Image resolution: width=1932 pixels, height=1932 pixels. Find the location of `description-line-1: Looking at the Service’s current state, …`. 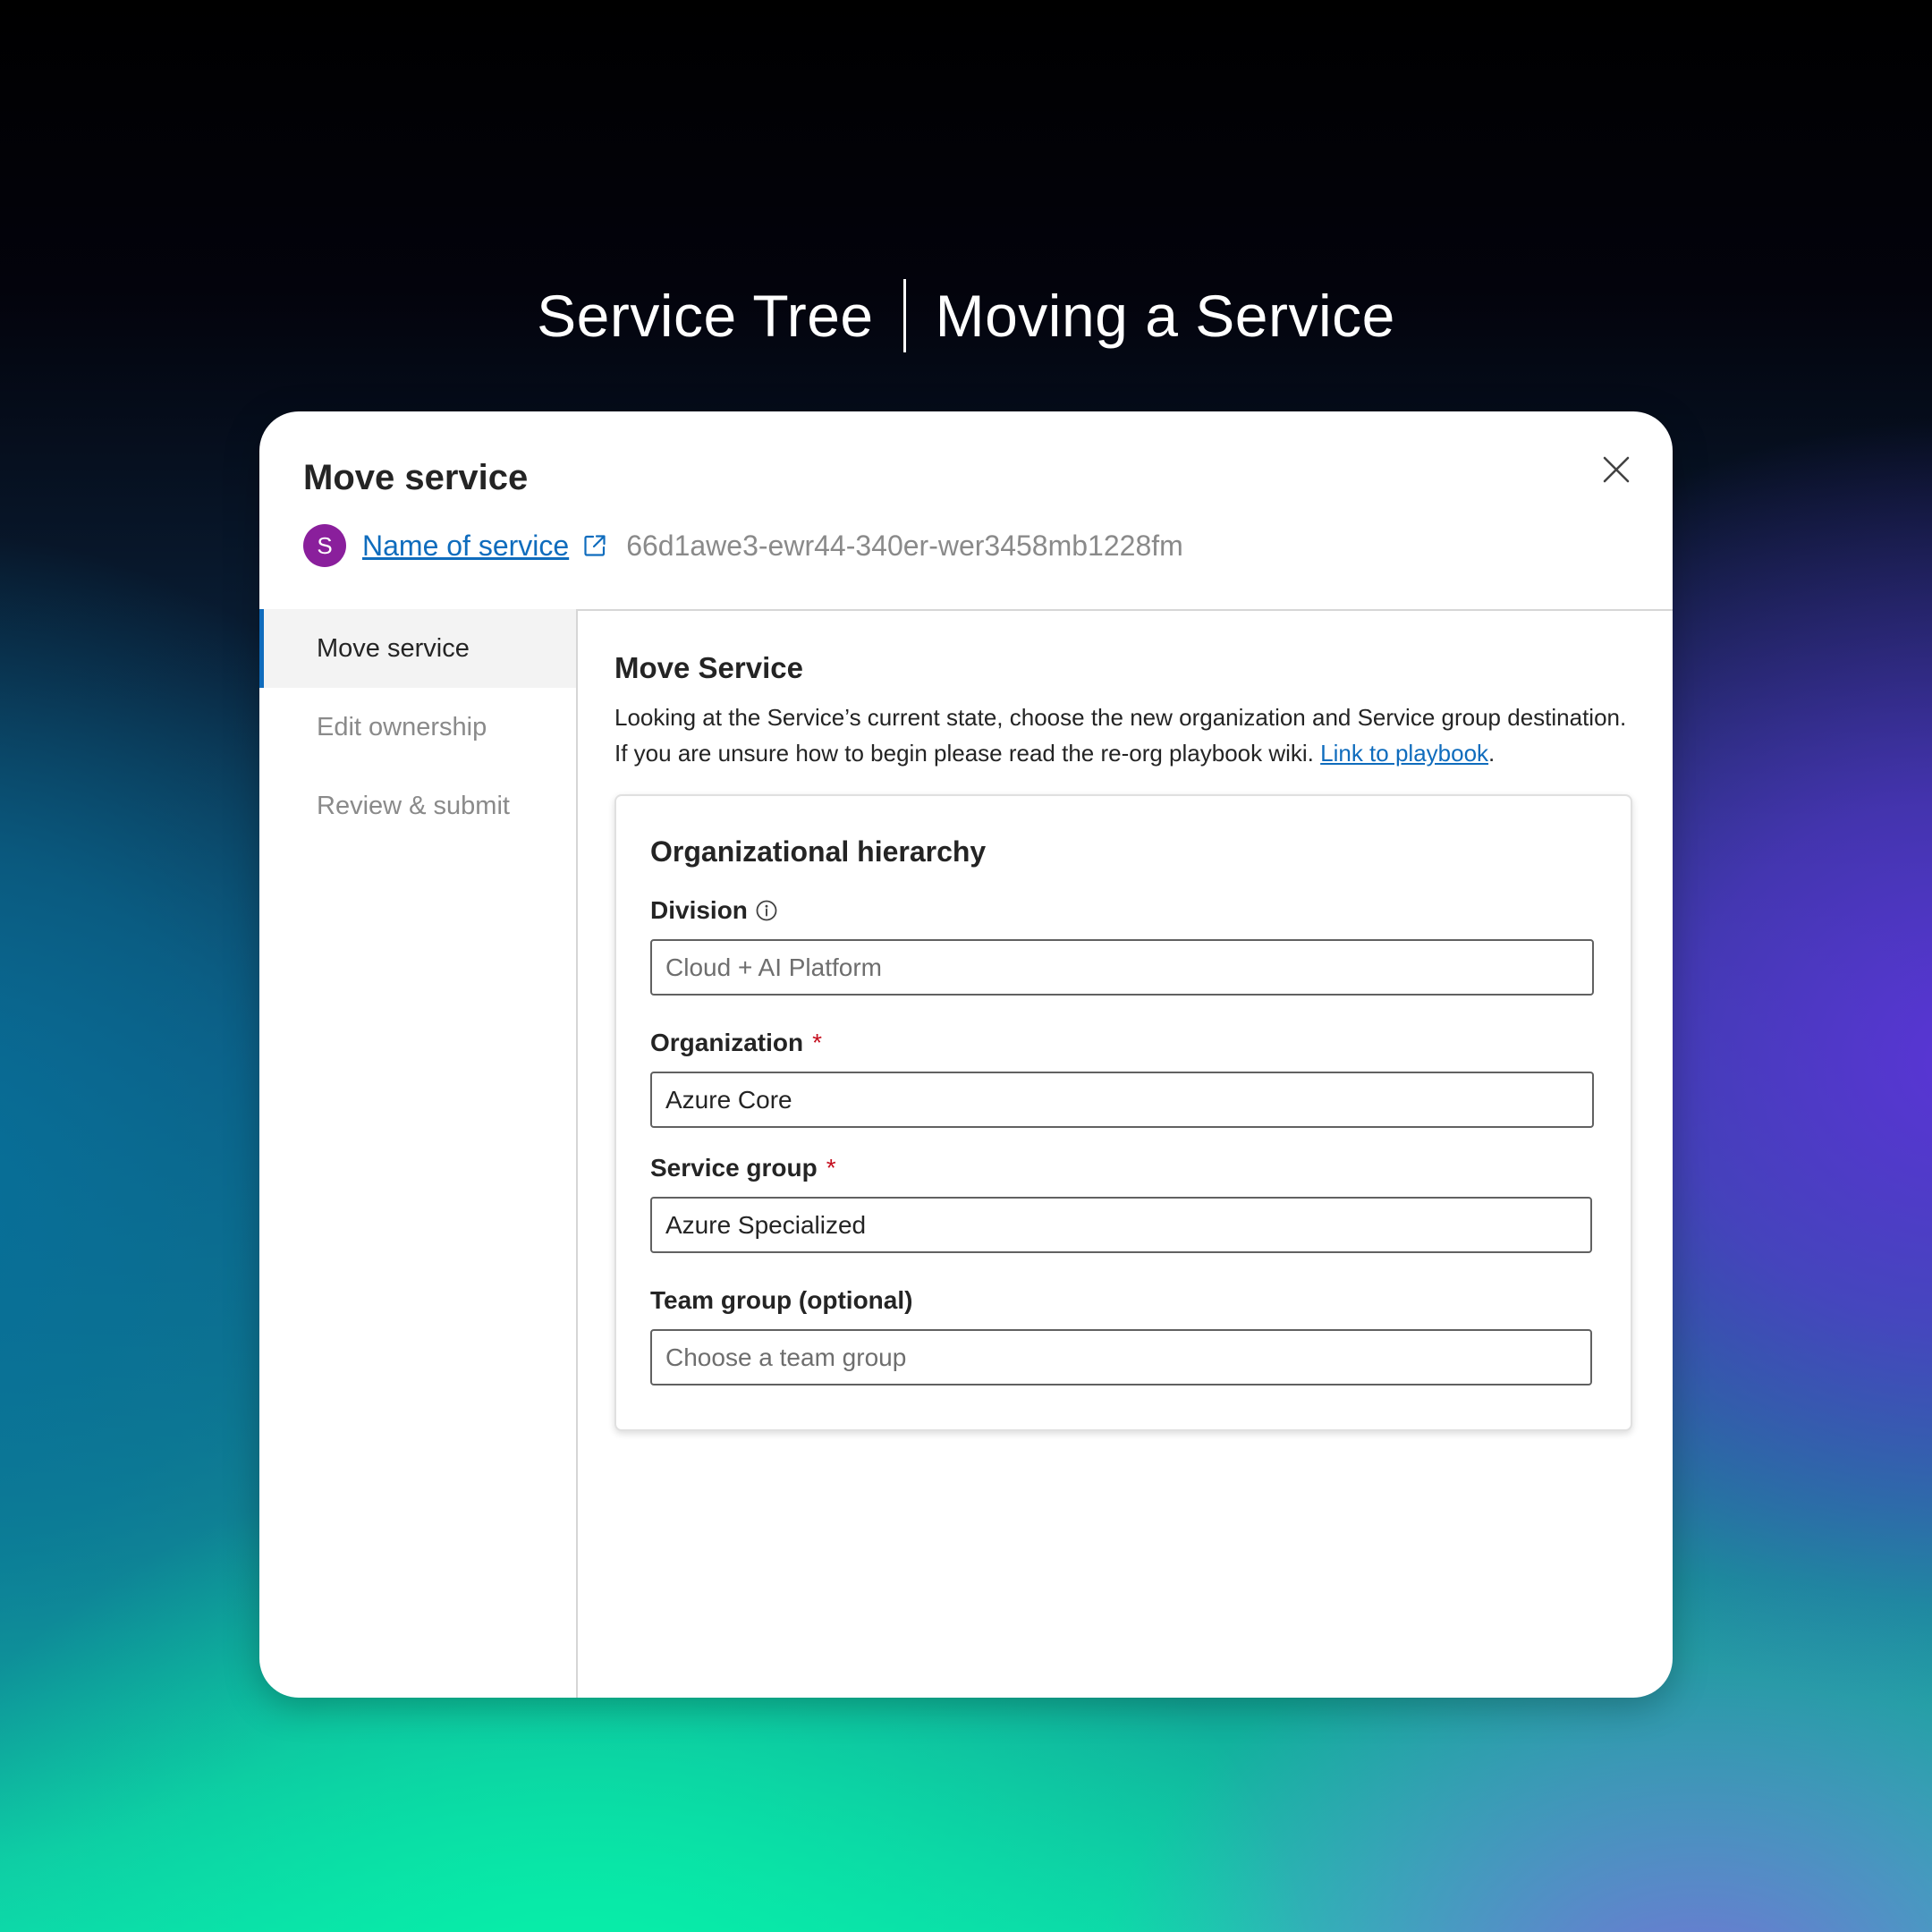

description-line-1: Looking at the Service’s current state, … is located at coordinates (1120, 717).